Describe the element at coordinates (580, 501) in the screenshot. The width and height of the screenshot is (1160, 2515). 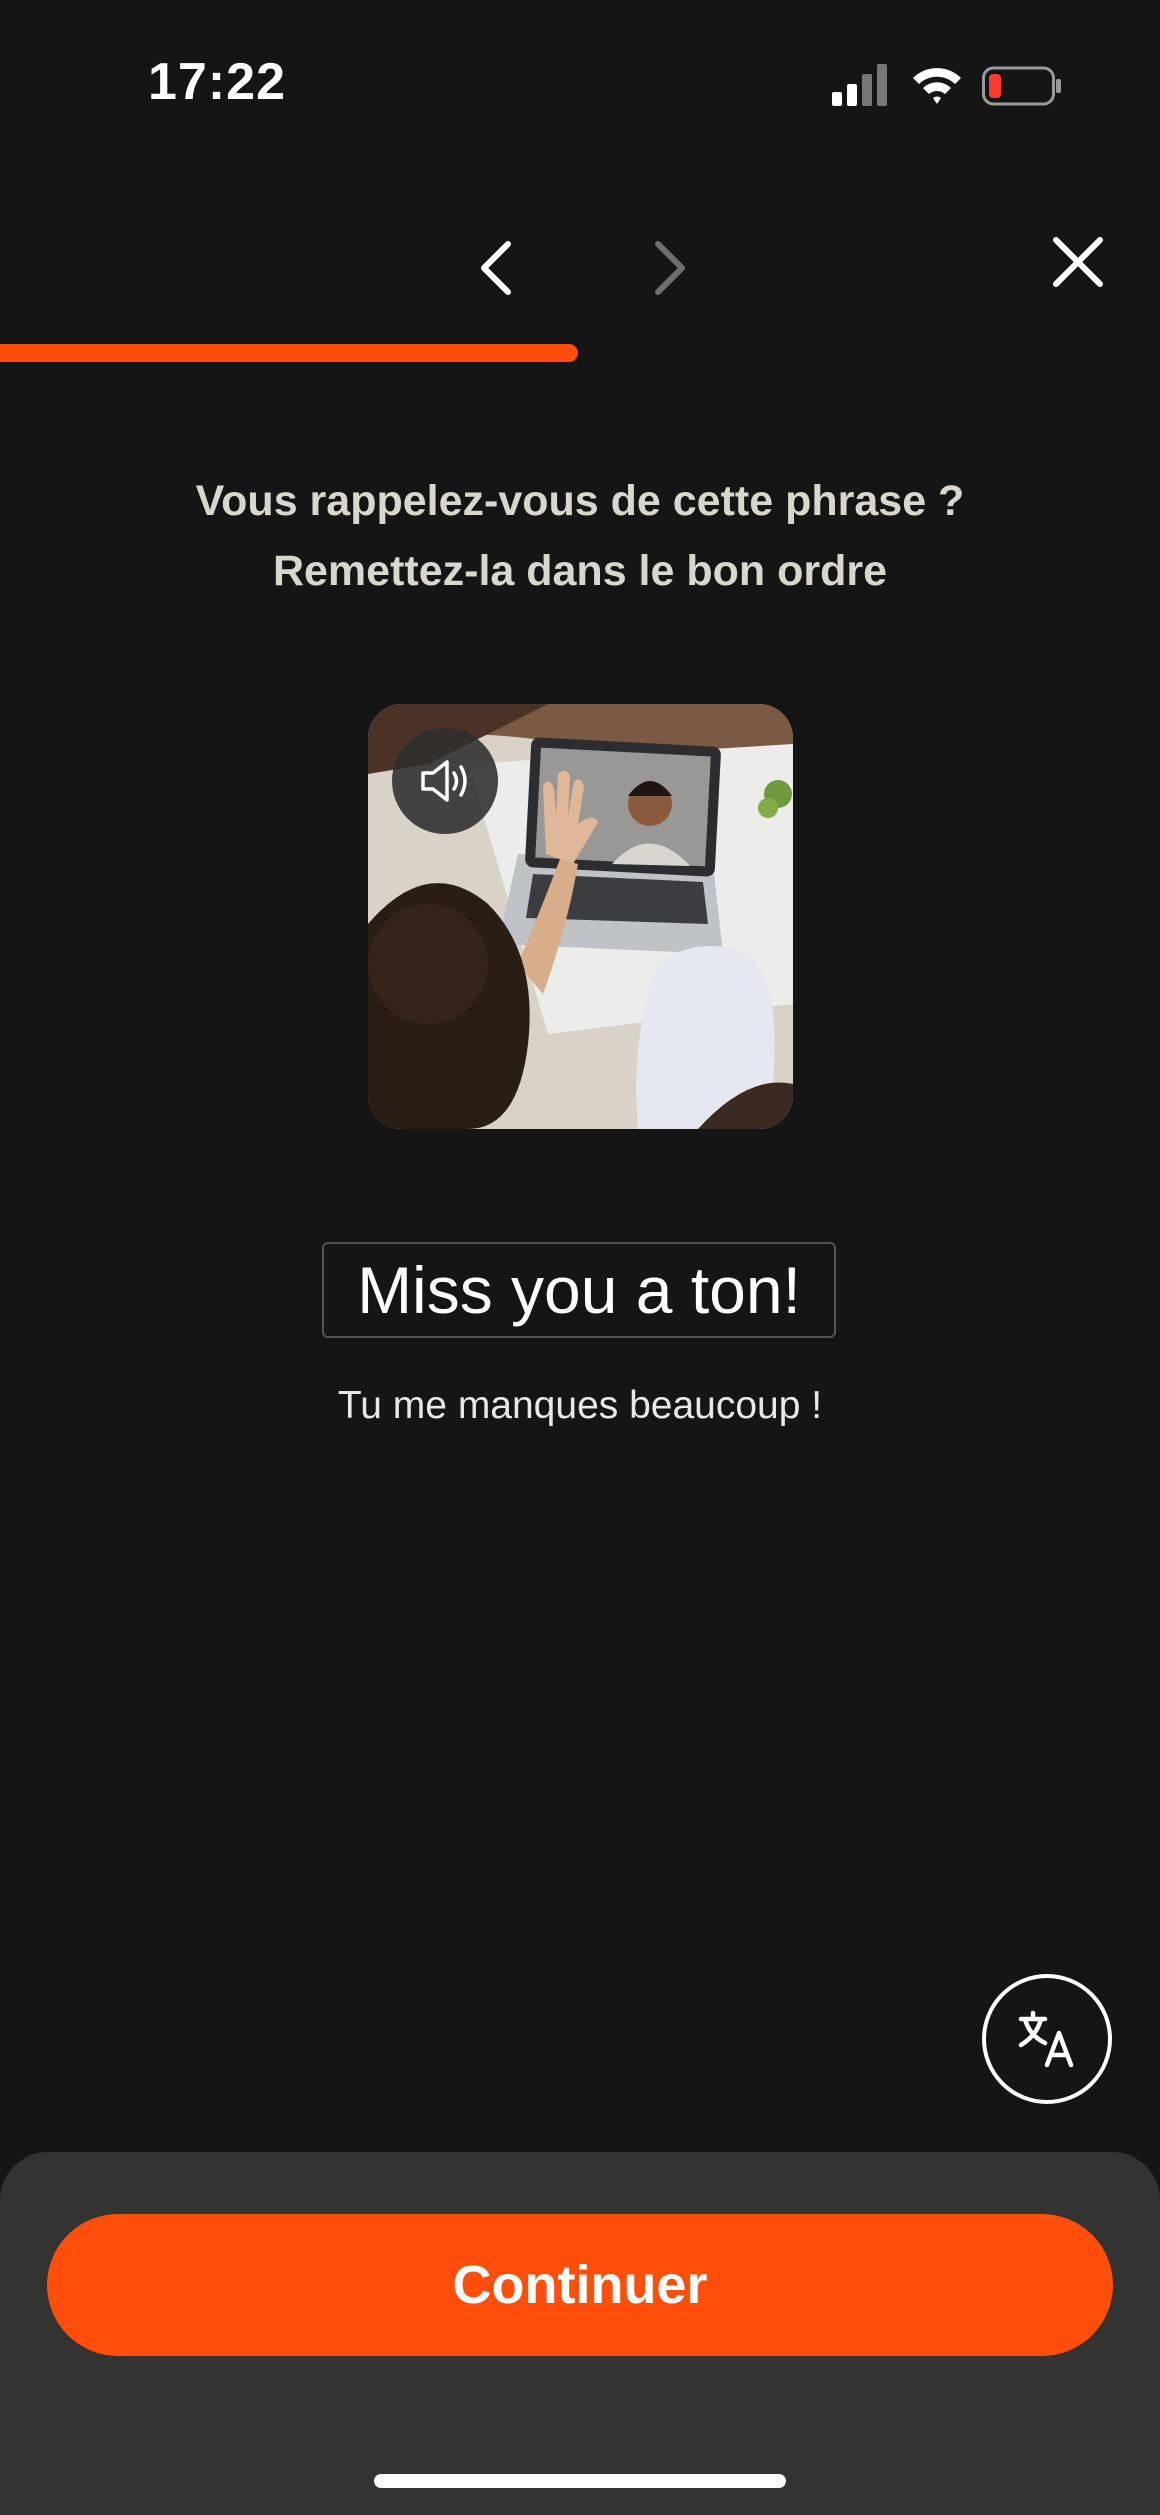
I see `instruction-line-1: Vous rappelez-vous de cette phrase ?` at that location.